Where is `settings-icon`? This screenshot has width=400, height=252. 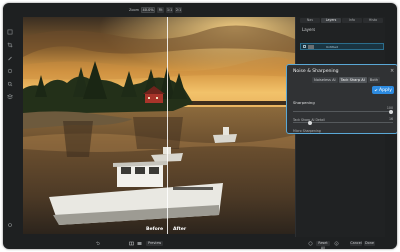
settings-icon is located at coordinates (10, 225).